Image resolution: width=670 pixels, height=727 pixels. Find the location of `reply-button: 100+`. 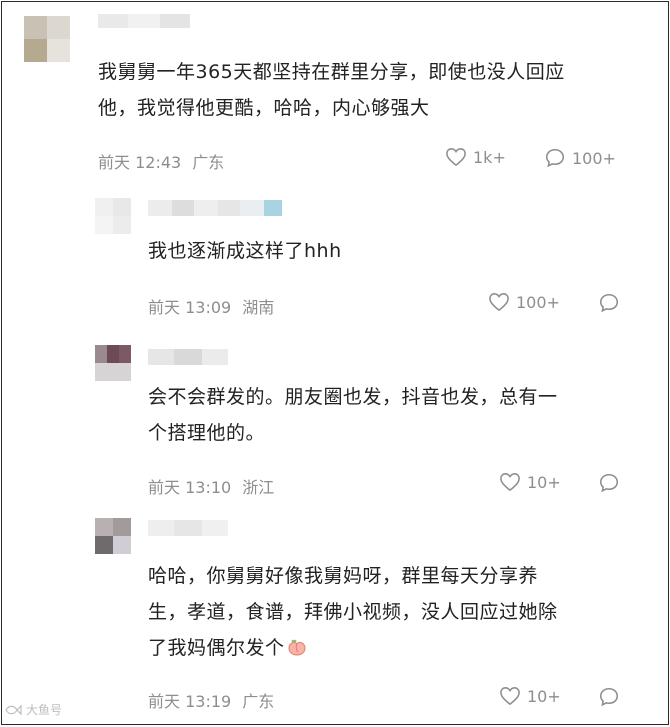

reply-button: 100+ is located at coordinates (580, 158).